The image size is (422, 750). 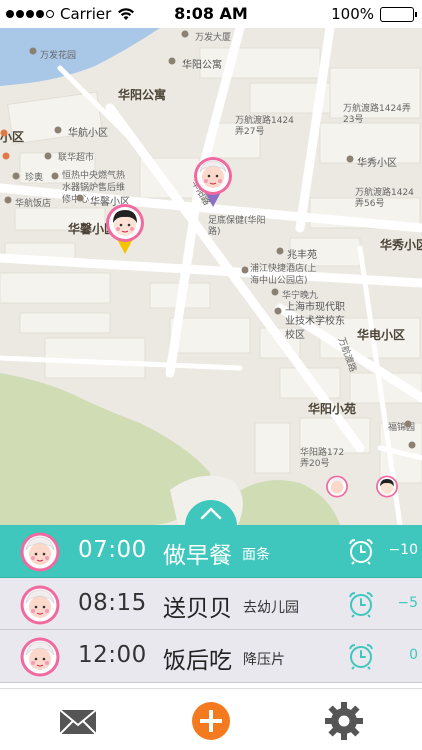 What do you see at coordinates (12, 137) in the screenshot?
I see `map-label: 小区` at bounding box center [12, 137].